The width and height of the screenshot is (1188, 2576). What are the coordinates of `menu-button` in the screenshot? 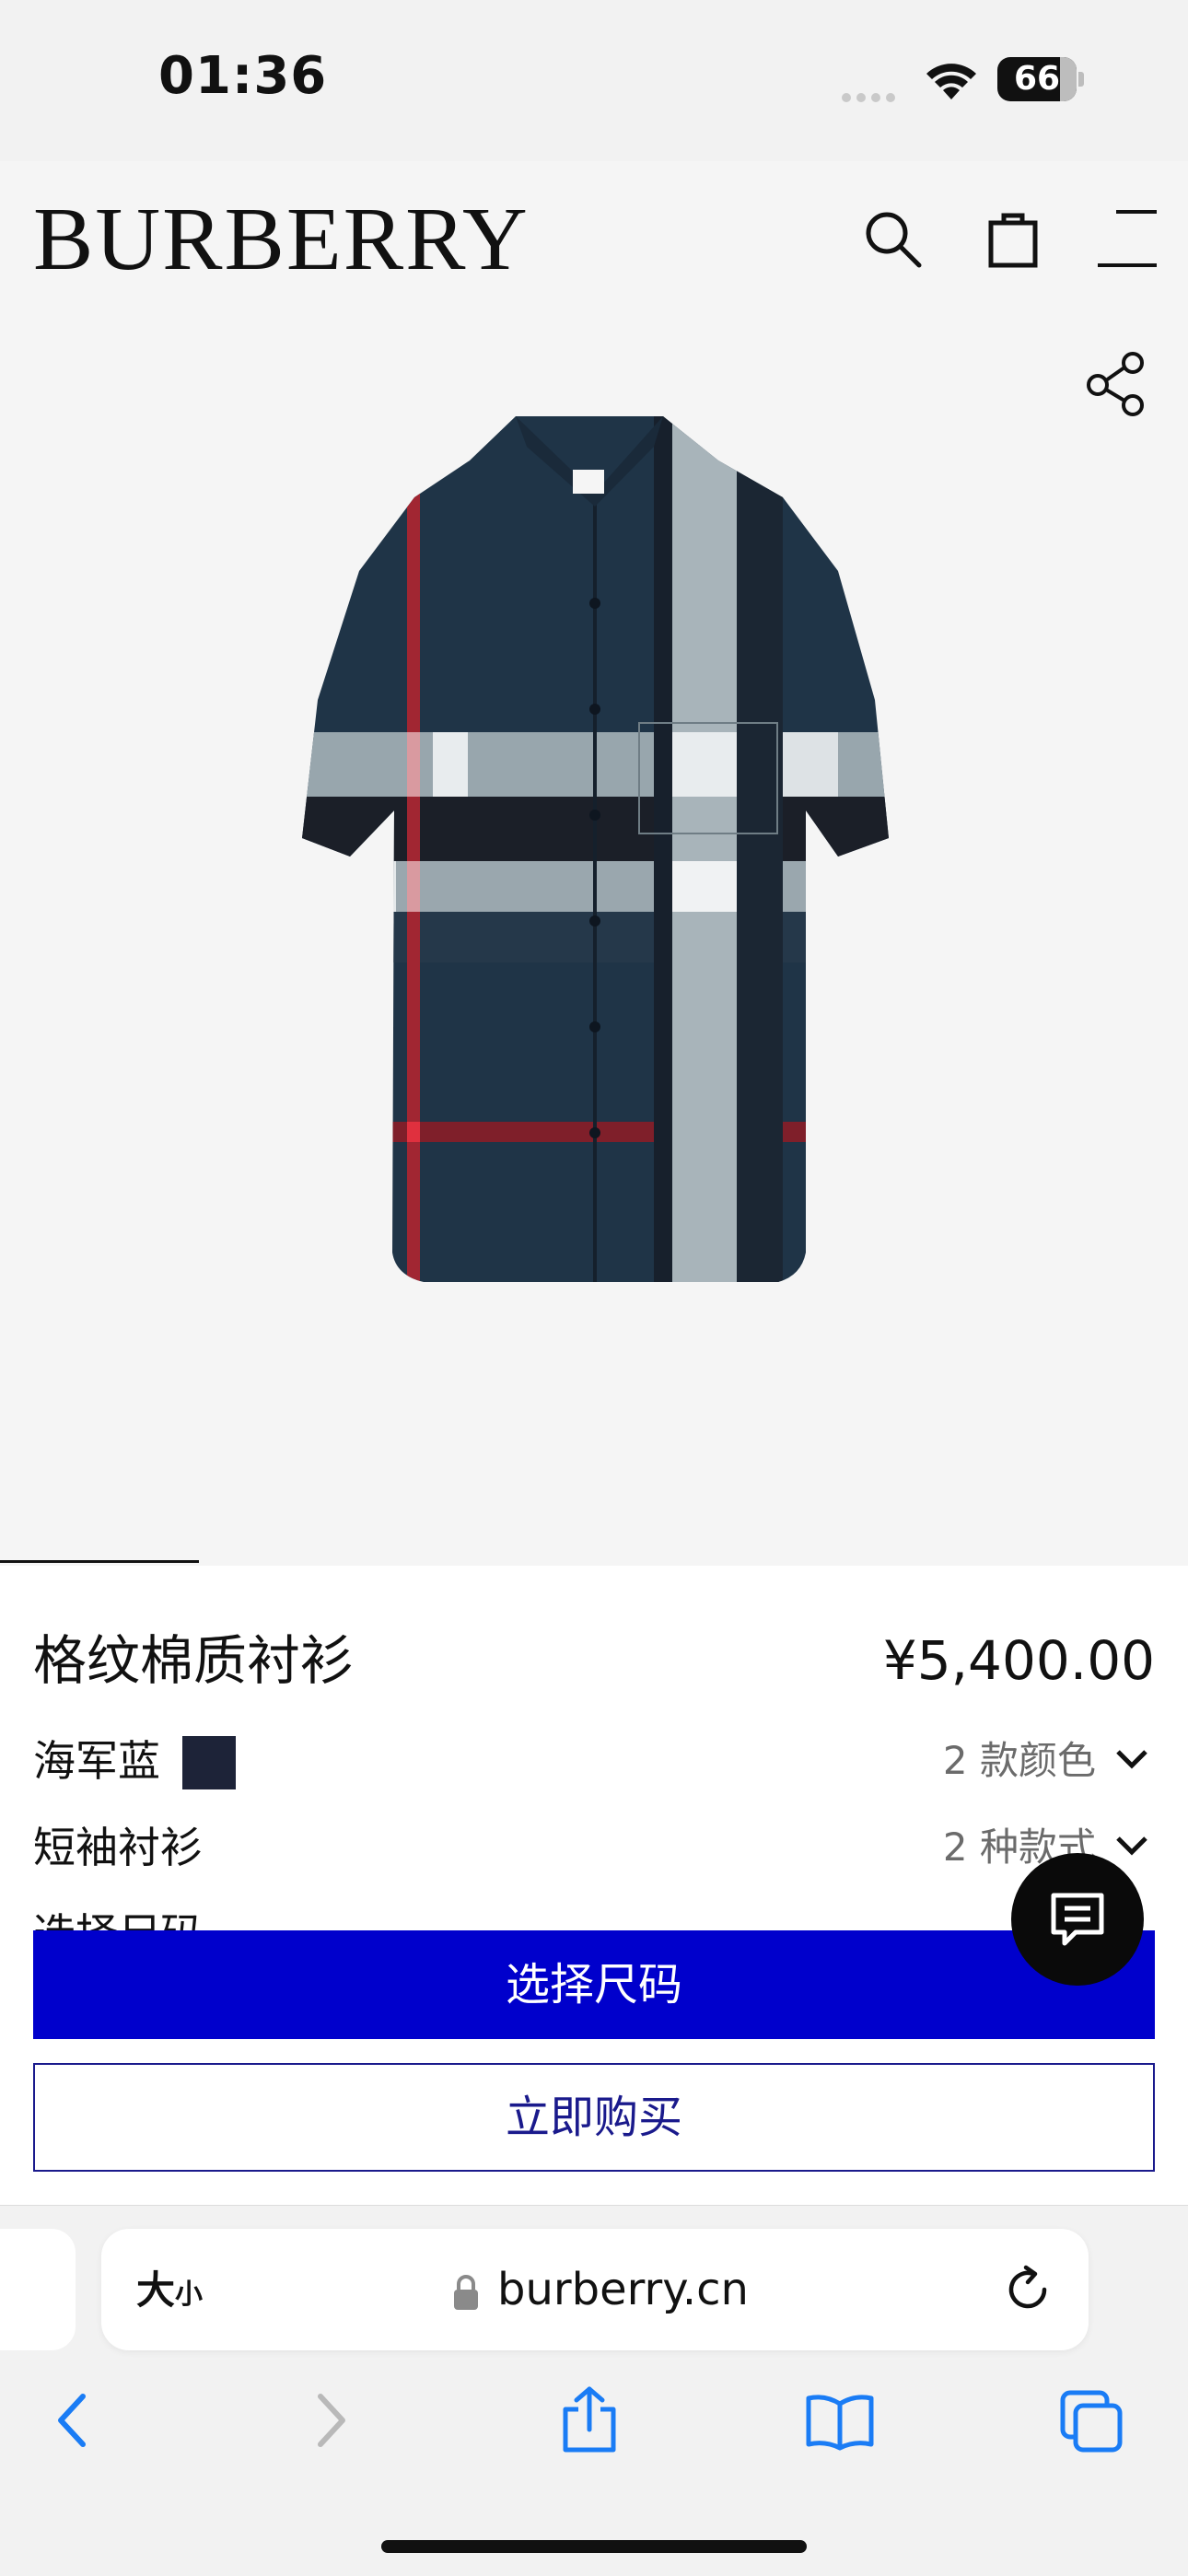 It's located at (1127, 239).